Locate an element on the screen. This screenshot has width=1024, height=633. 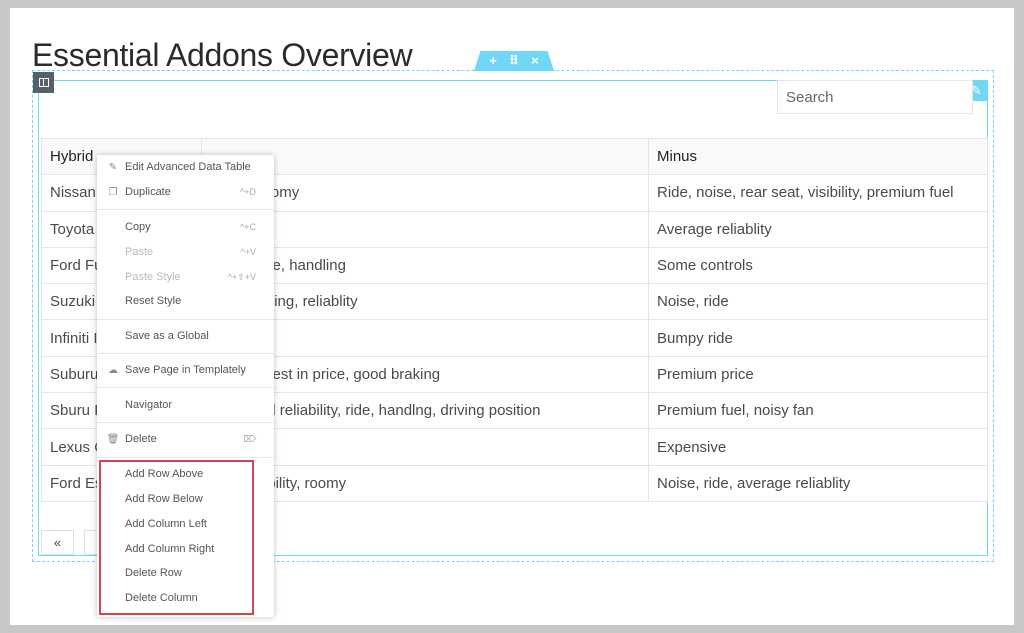
menu-item-duplicate: ❐ Duplicate ^+D is located at coordinates (185, 192).